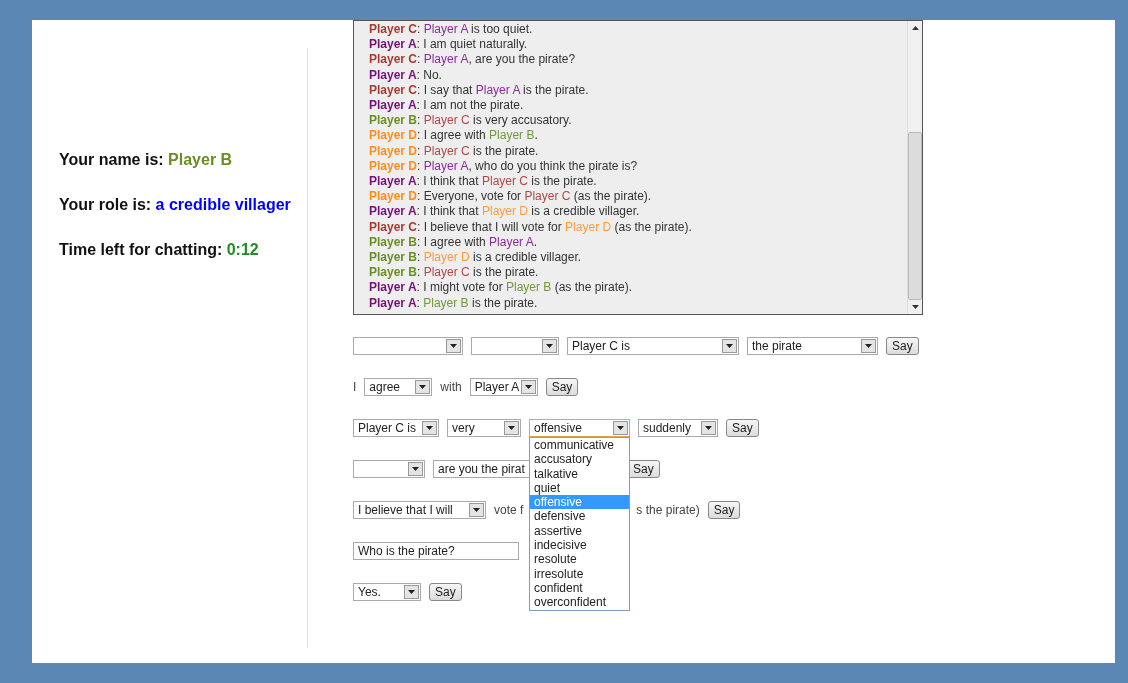 This screenshot has height=683, width=1128. I want to click on dropdown-option: assertive, so click(579, 531).